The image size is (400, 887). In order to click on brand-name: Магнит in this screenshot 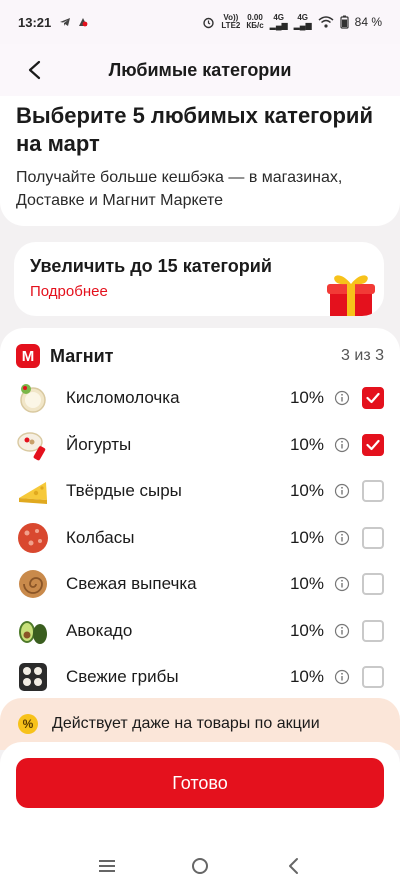, I will do `click(82, 355)`.